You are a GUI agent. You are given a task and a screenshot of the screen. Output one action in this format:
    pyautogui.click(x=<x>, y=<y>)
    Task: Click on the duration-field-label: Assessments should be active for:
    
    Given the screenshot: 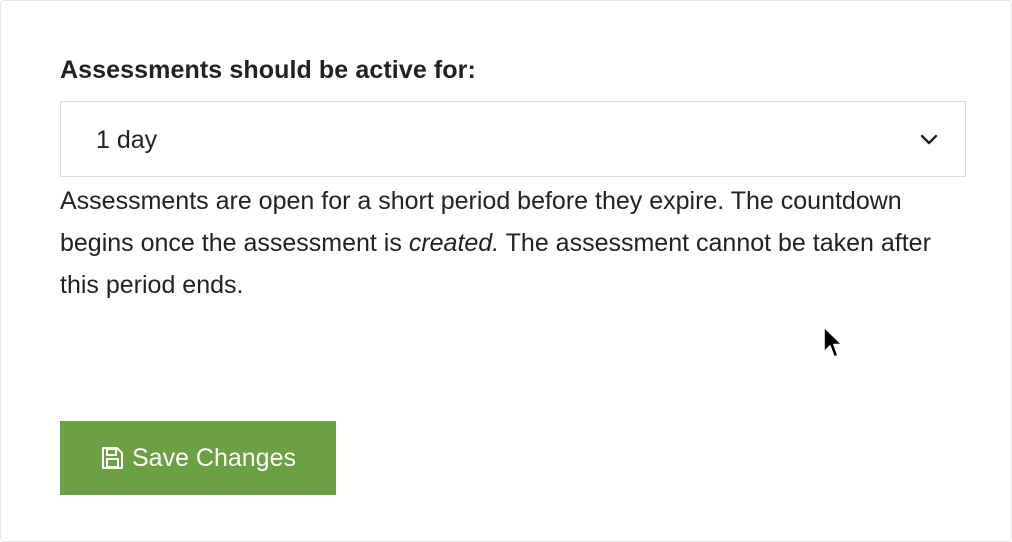 What is the action you would take?
    pyautogui.click(x=268, y=70)
    